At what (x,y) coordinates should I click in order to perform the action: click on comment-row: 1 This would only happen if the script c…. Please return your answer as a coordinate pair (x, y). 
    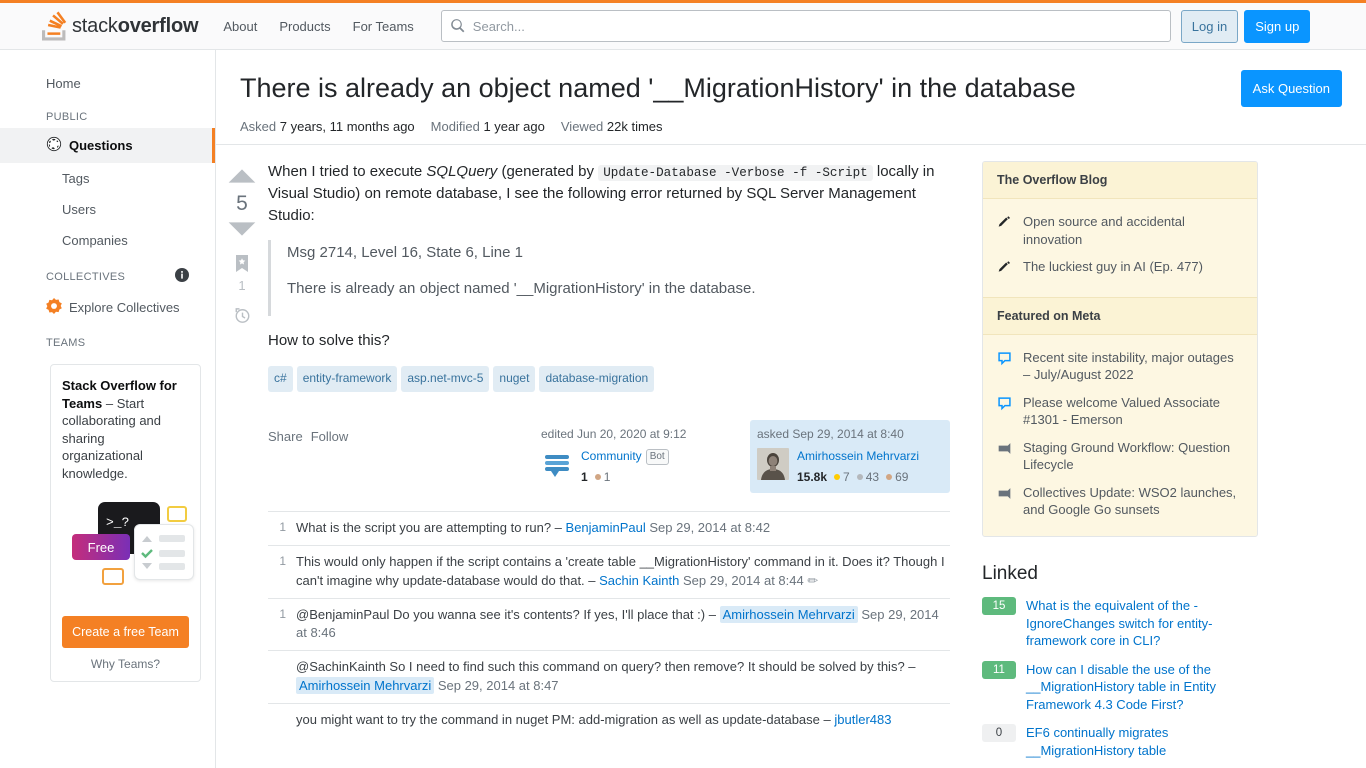
    Looking at the image, I should click on (609, 571).